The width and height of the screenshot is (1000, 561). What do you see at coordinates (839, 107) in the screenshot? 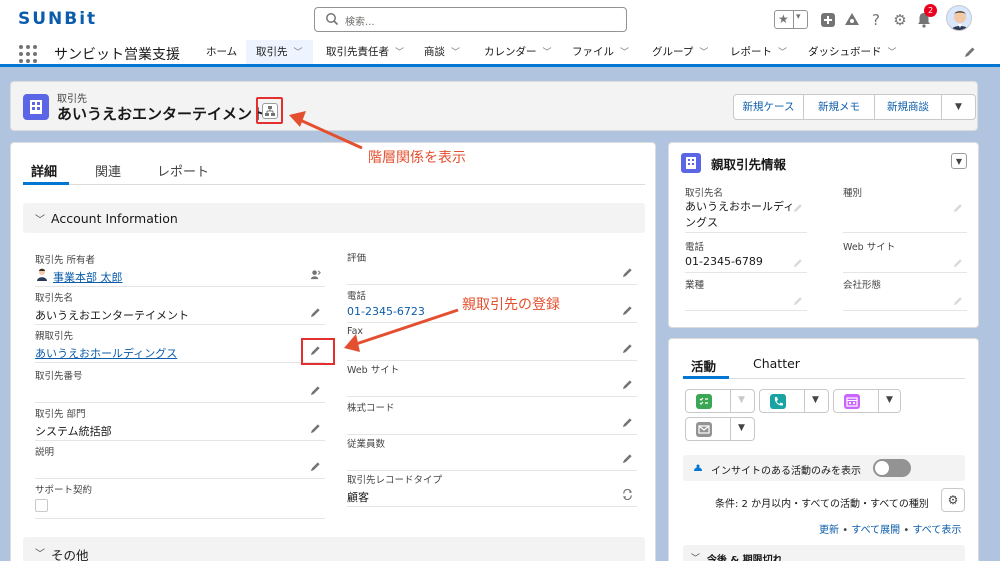
I see `new-note-button: 新規メモ` at bounding box center [839, 107].